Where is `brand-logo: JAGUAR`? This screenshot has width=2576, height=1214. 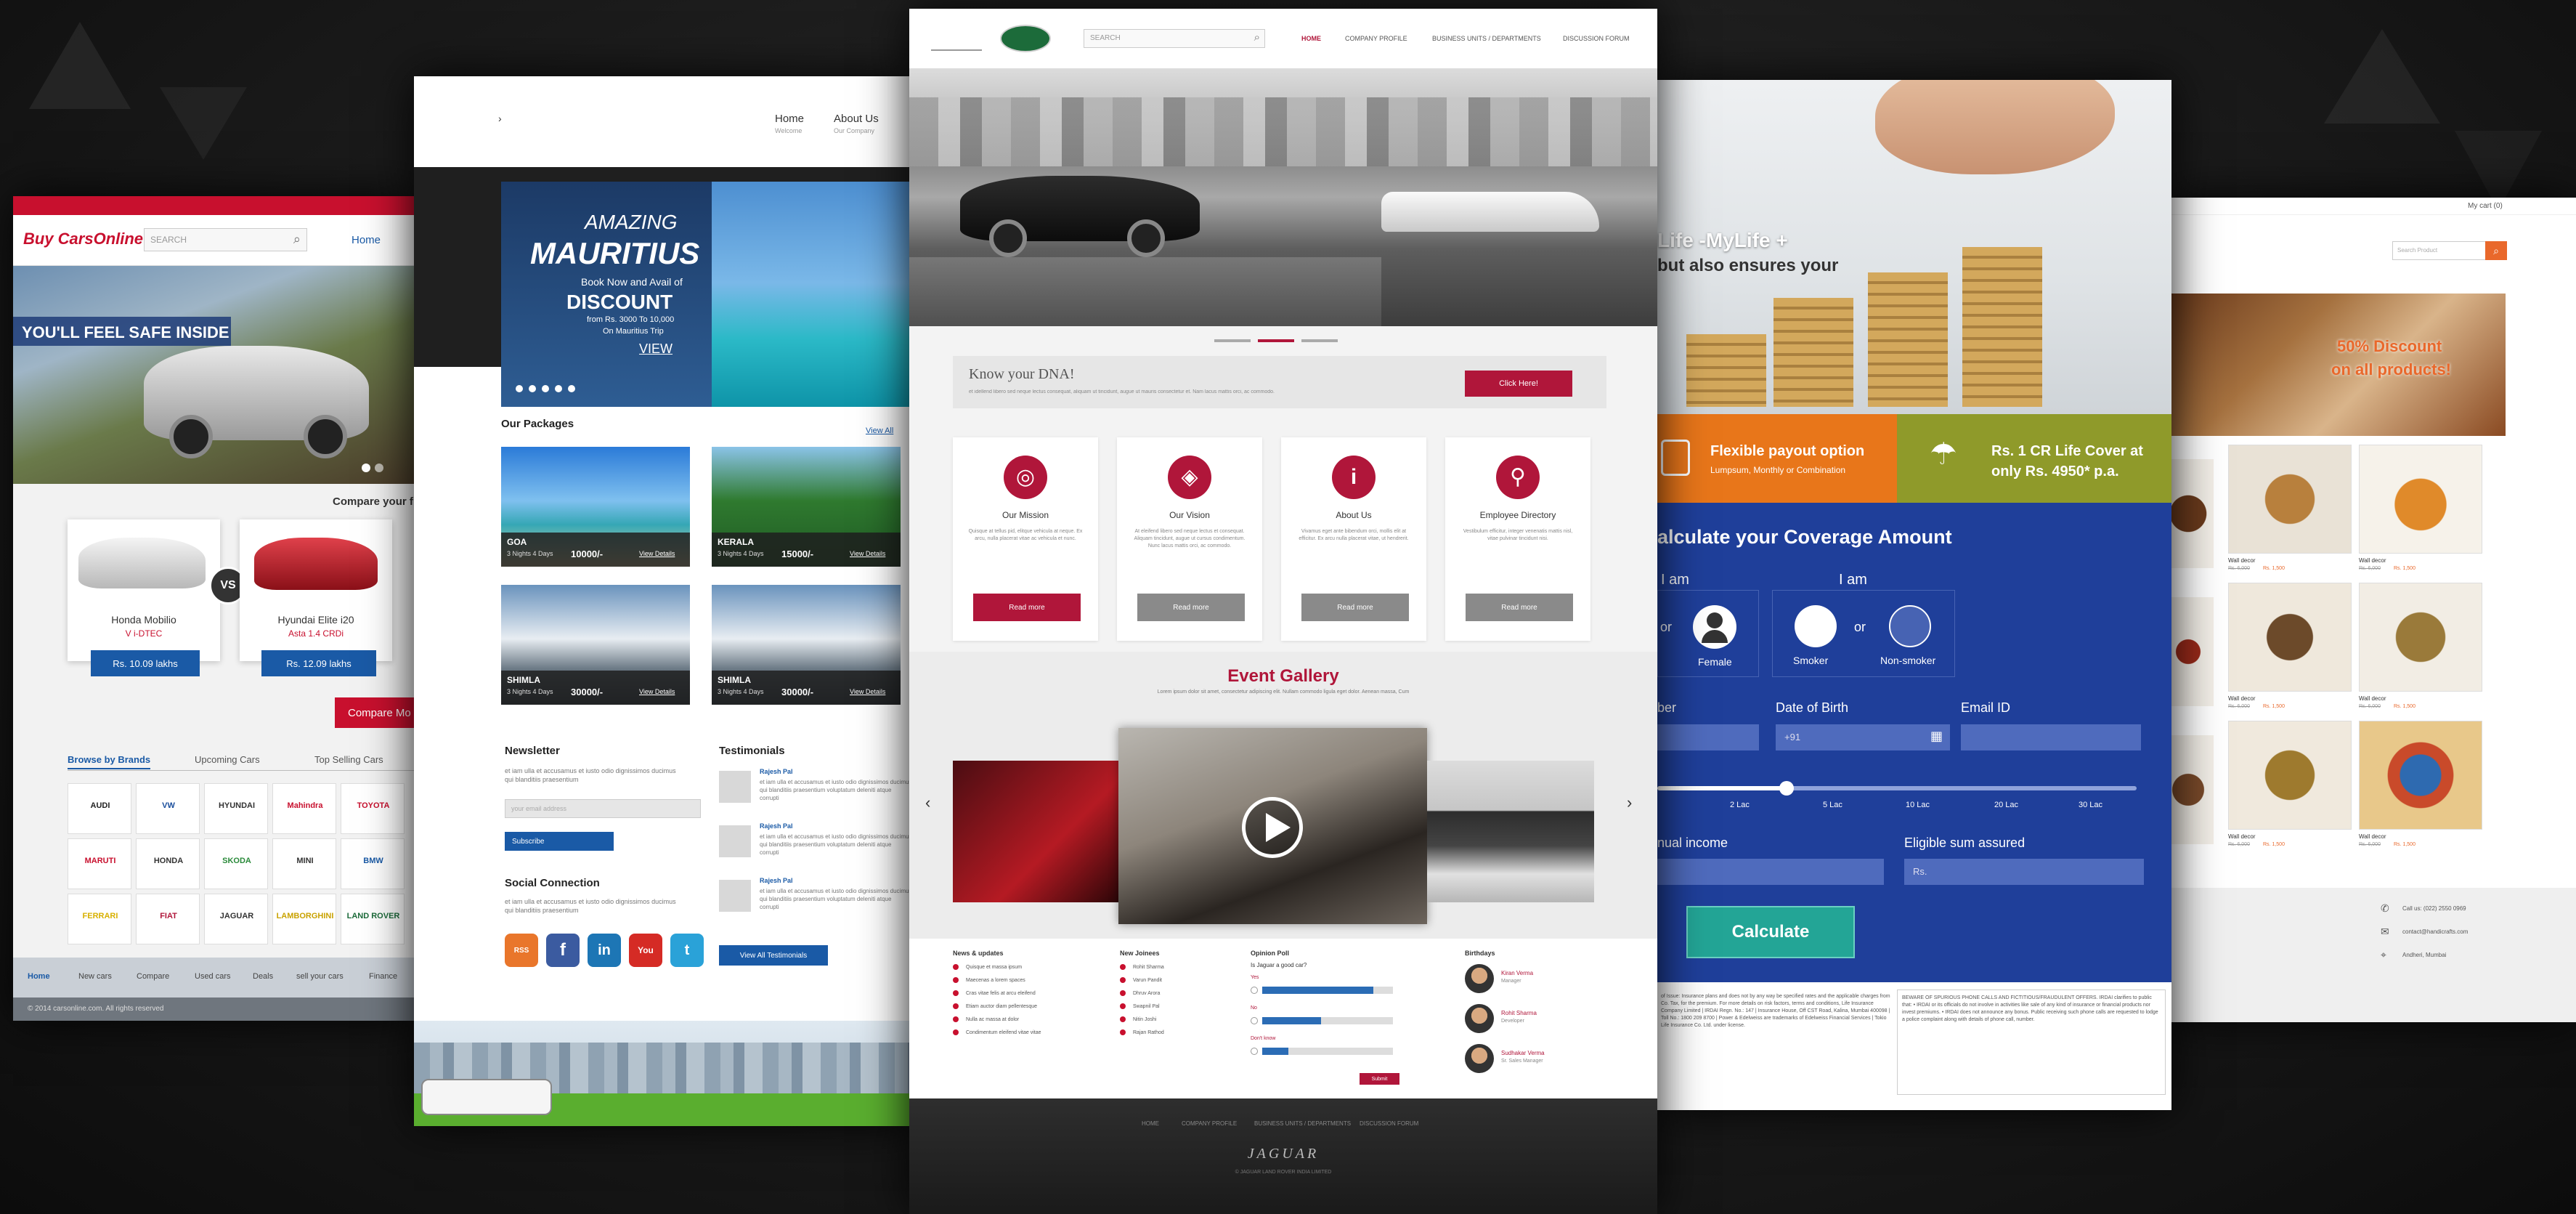
brand-logo: JAGUAR is located at coordinates (236, 919).